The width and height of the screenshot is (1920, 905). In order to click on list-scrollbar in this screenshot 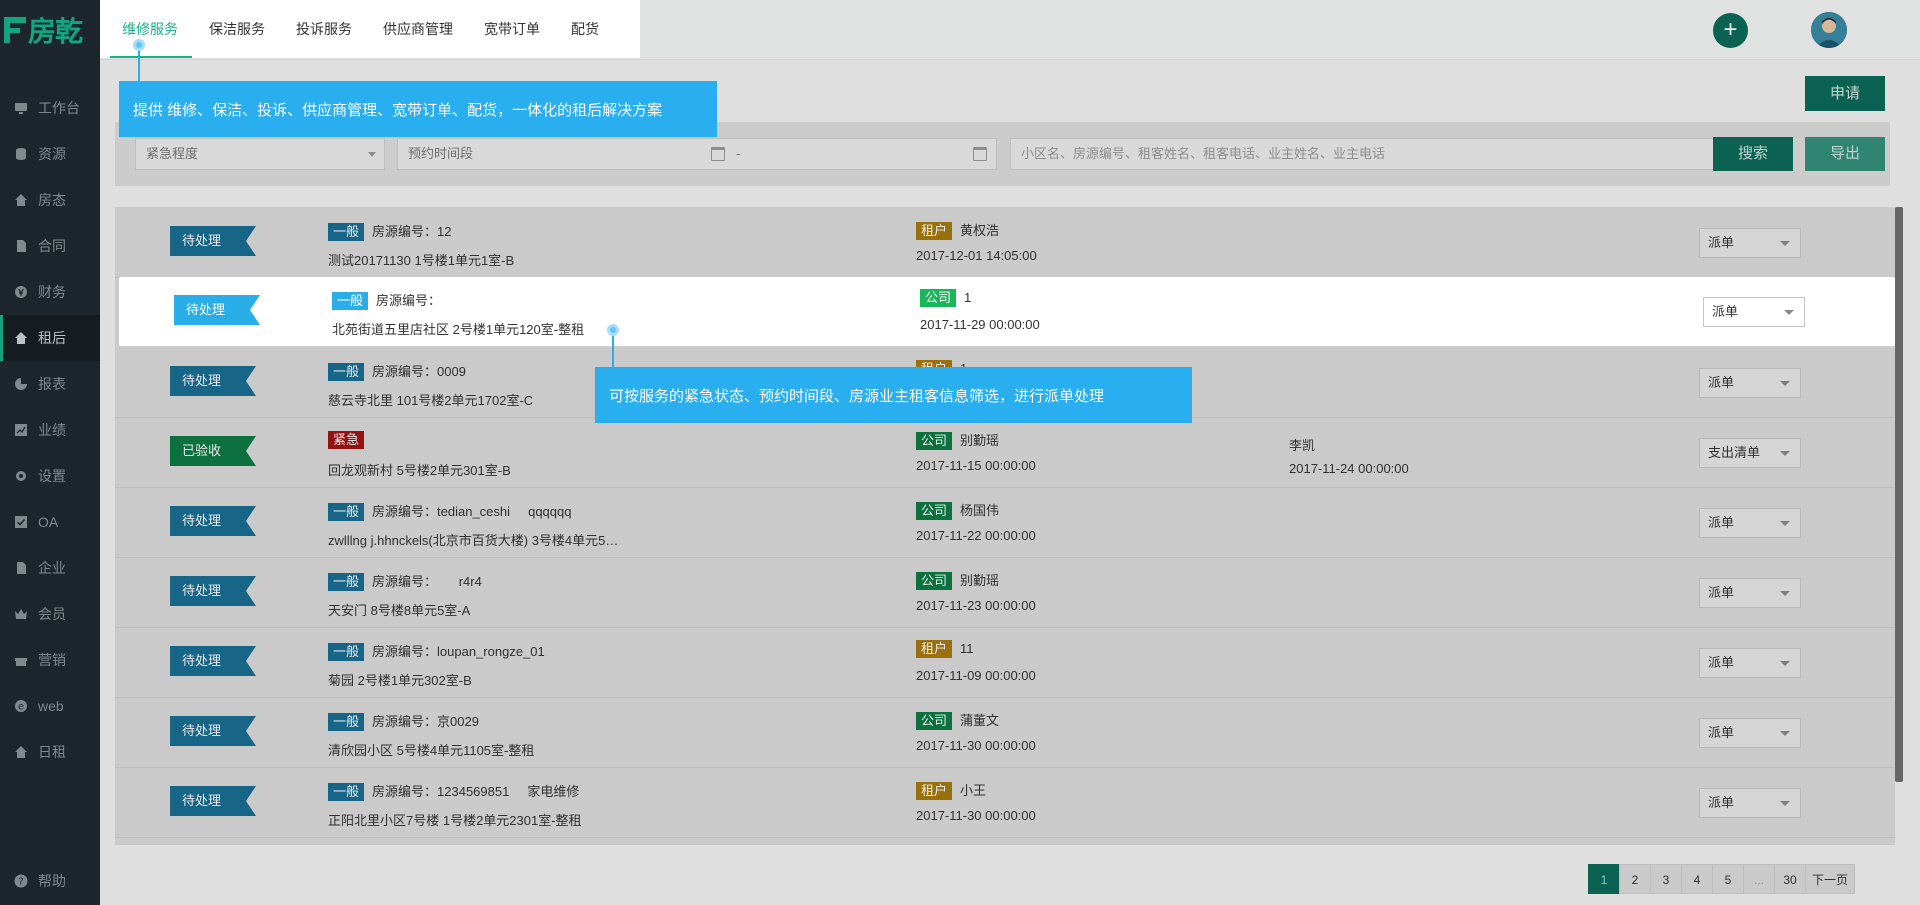, I will do `click(1899, 494)`.